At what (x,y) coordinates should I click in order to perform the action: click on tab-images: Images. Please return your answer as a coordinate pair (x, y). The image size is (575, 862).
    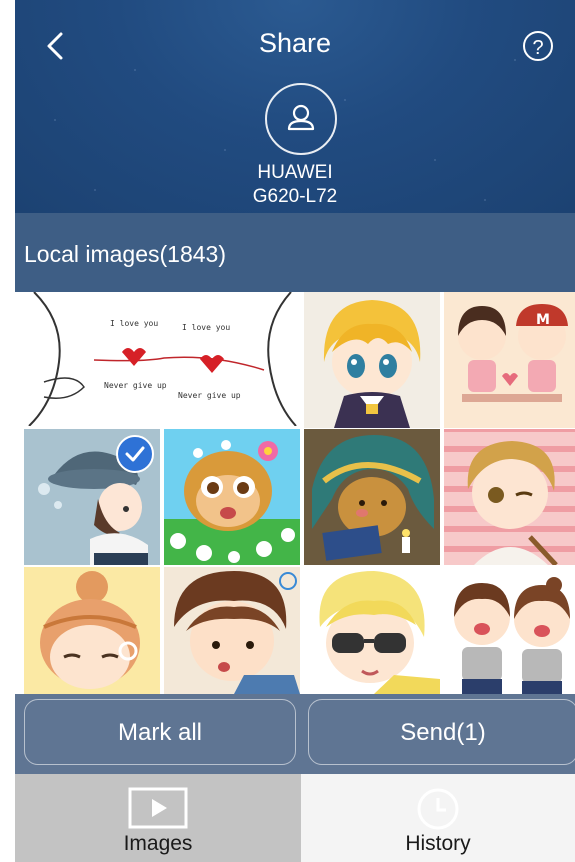
    Looking at the image, I should click on (158, 818).